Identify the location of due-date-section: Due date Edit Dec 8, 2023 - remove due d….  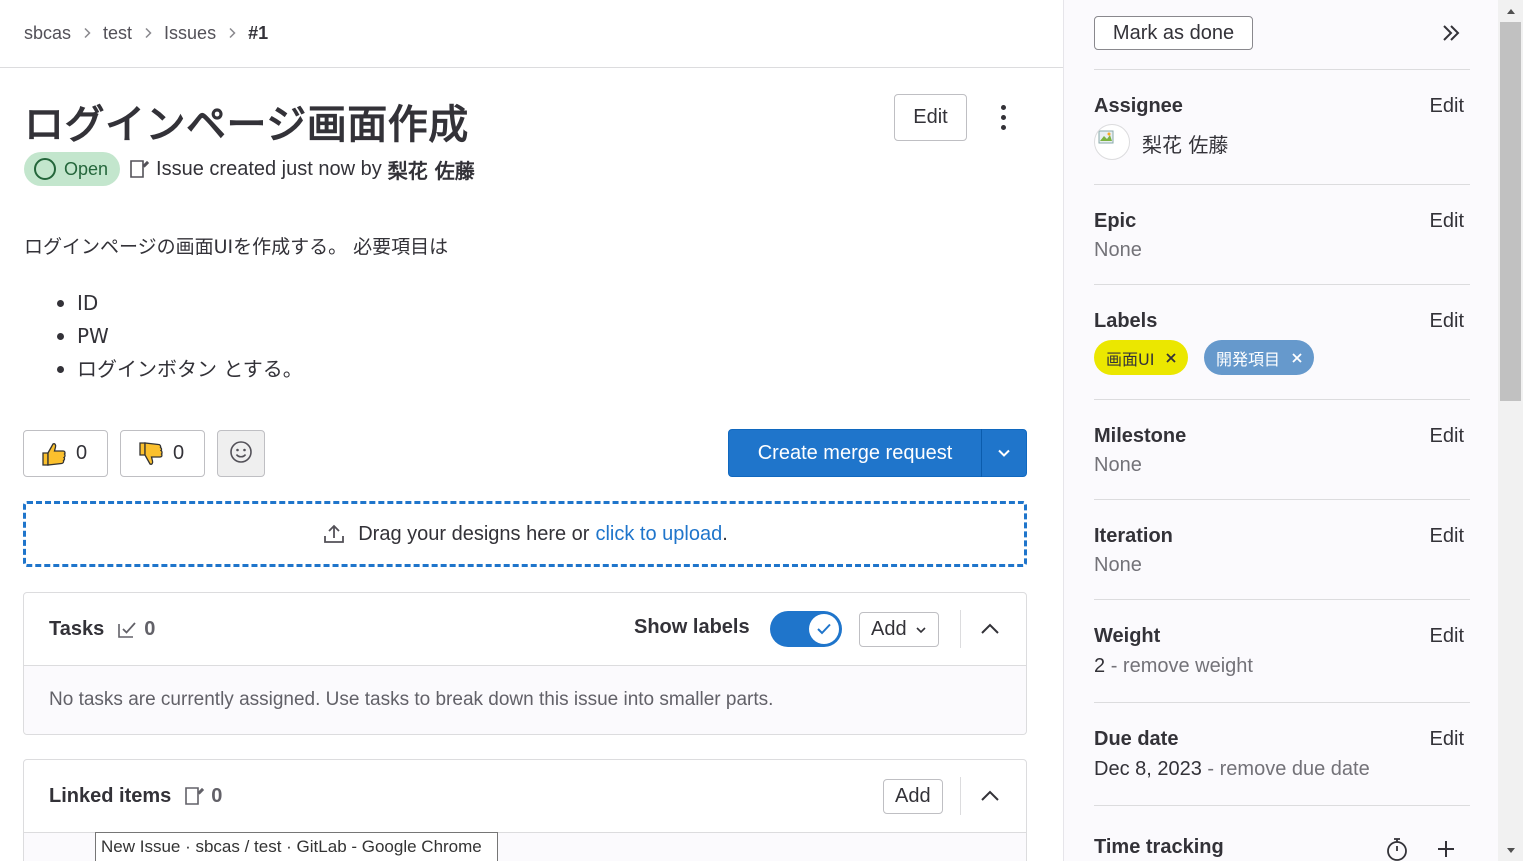
(1282, 754).